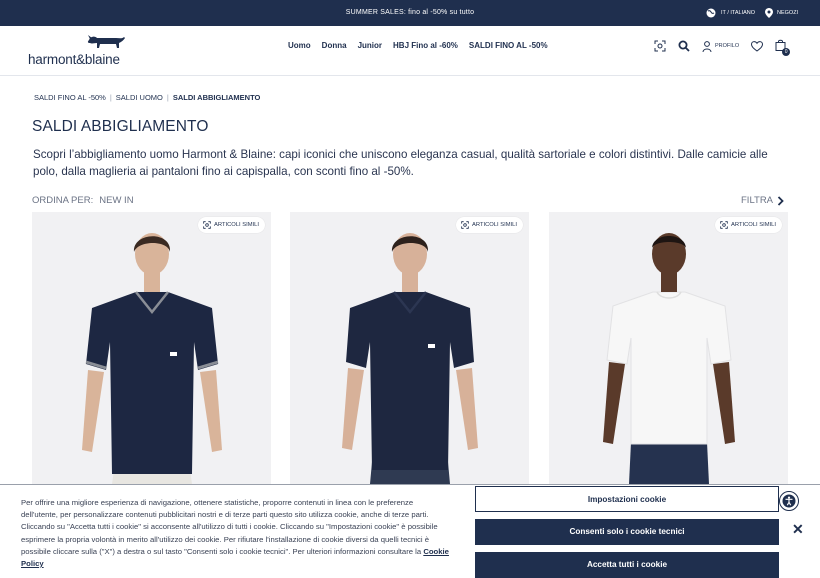 Image resolution: width=820 pixels, height=578 pixels. What do you see at coordinates (216, 97) in the screenshot?
I see `breadcrumb-current: SALDI ABBIGLIAMENTO` at bounding box center [216, 97].